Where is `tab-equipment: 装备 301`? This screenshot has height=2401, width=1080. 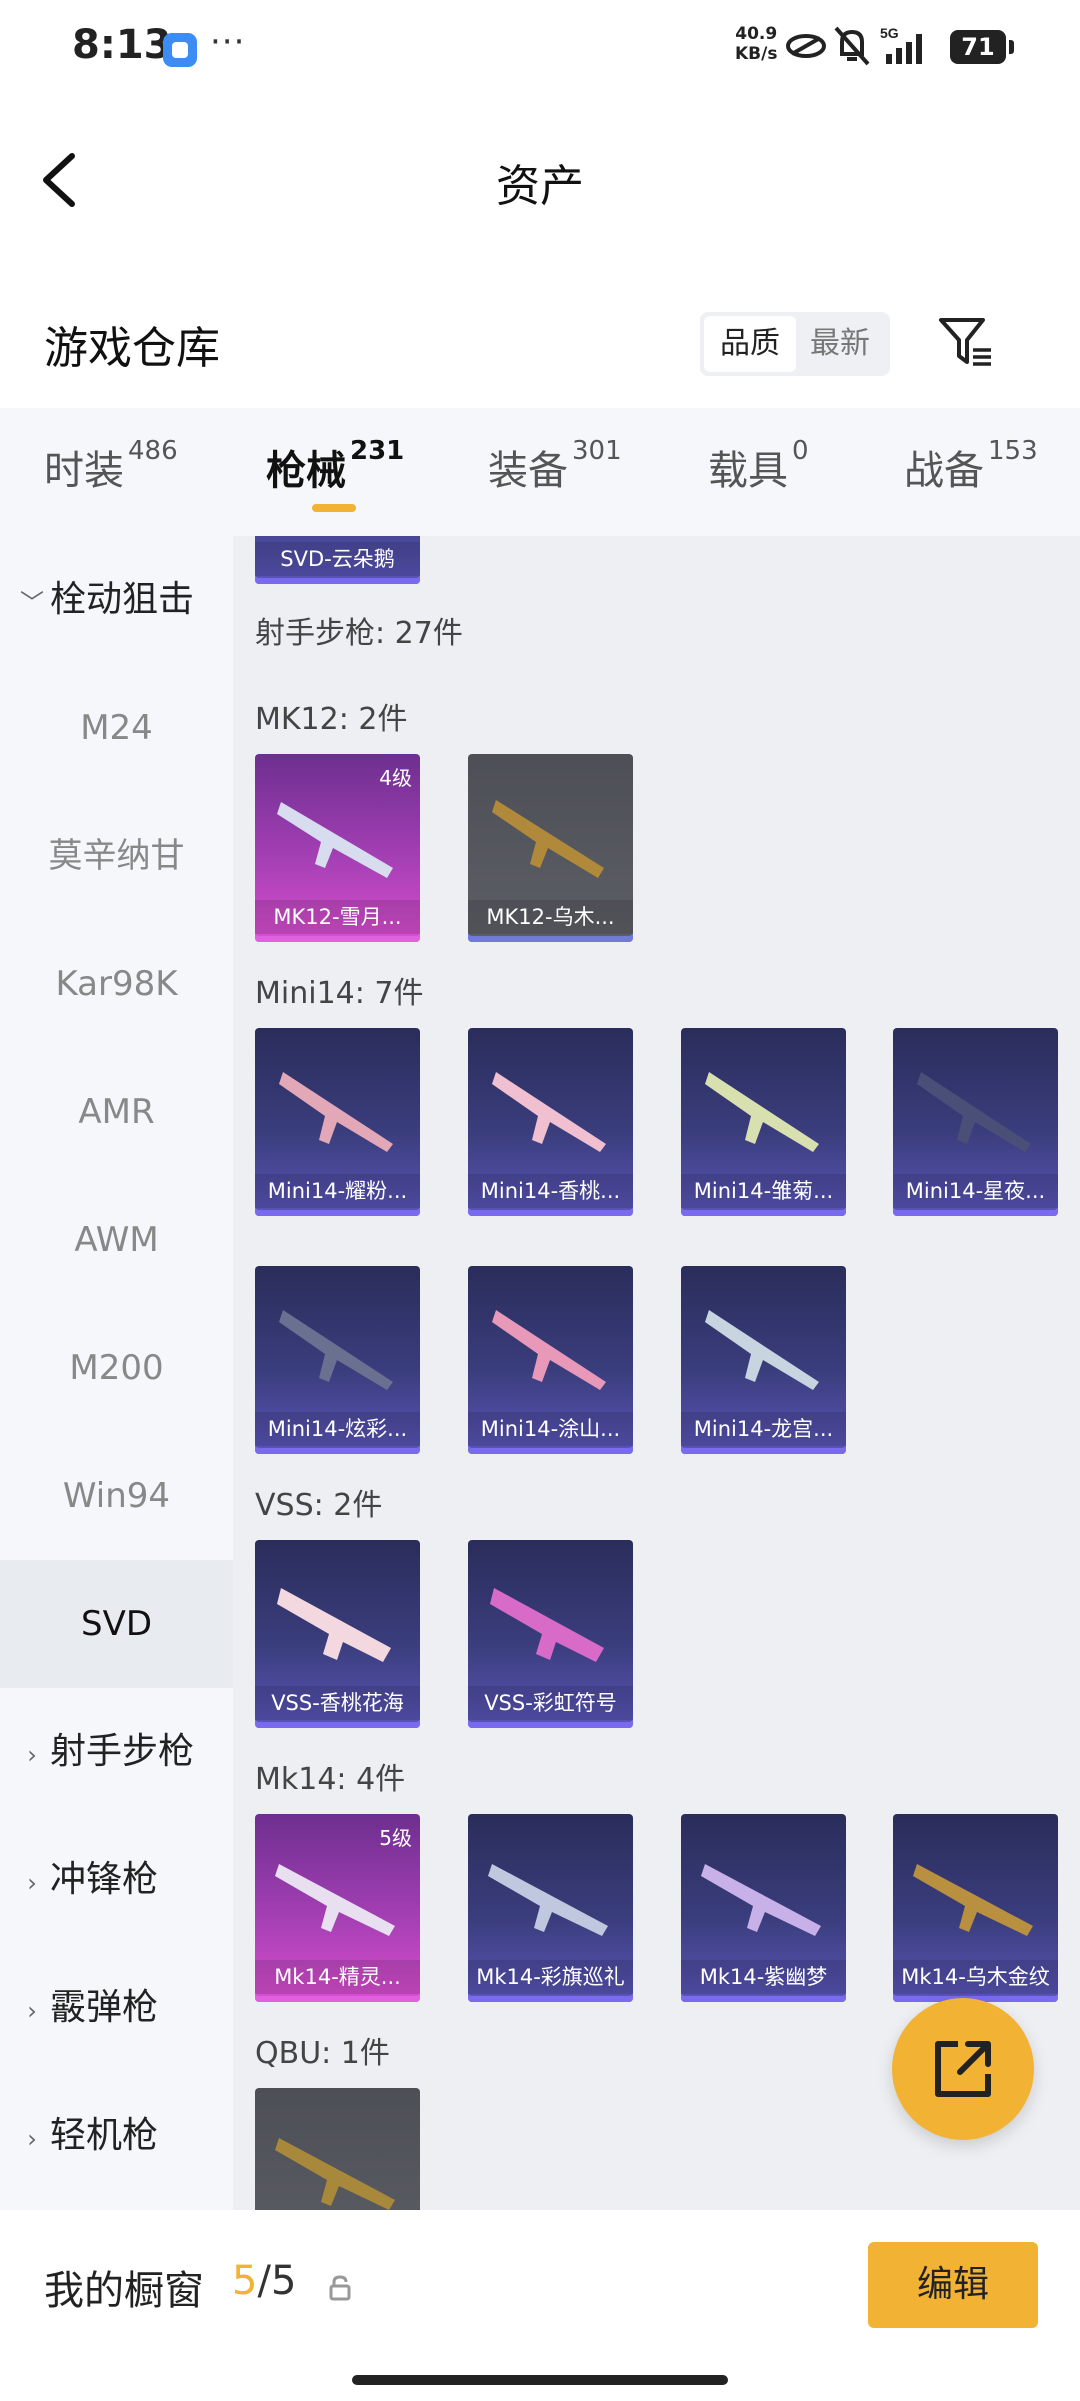 tab-equipment: 装备 301 is located at coordinates (555, 466).